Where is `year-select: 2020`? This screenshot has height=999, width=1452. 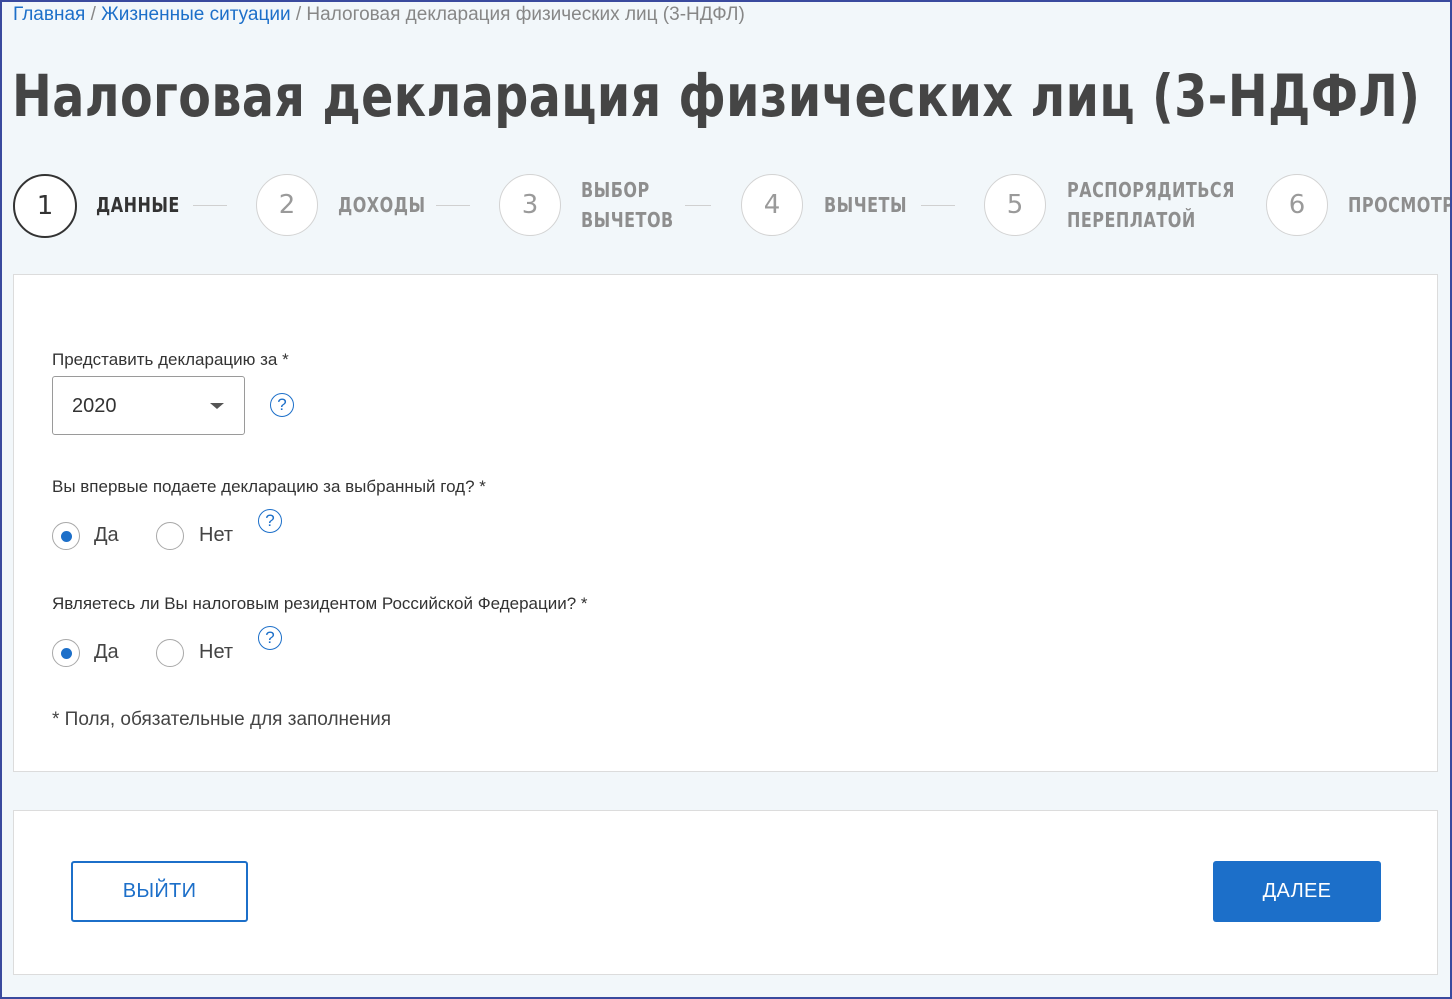 year-select: 2020 is located at coordinates (148, 405).